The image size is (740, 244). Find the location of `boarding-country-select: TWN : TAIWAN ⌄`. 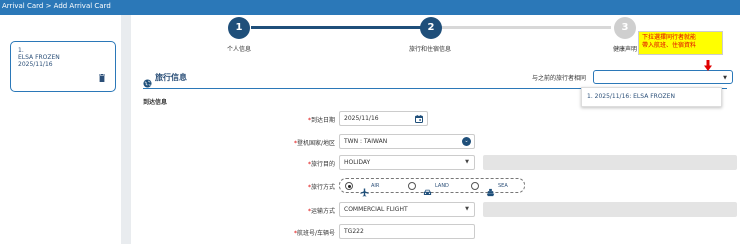

boarding-country-select: TWN : TAIWAN ⌄ is located at coordinates (407, 141).